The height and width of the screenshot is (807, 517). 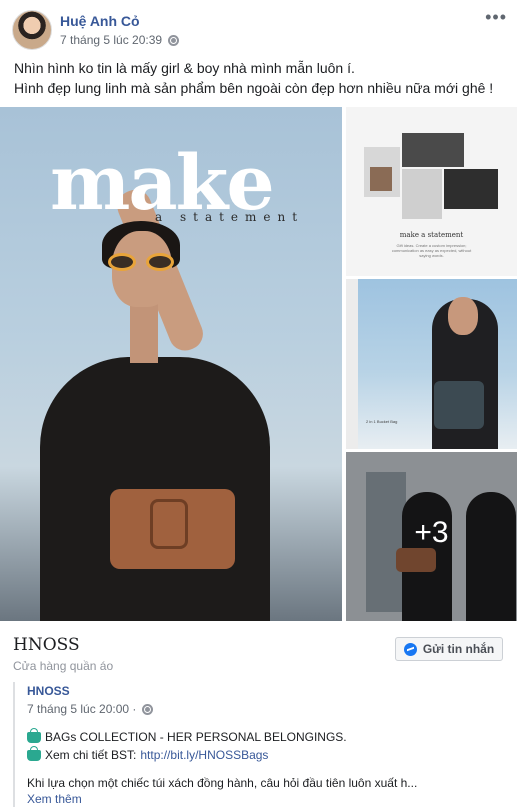 I want to click on thumbnail-caption: make a statement, so click(x=431, y=235).